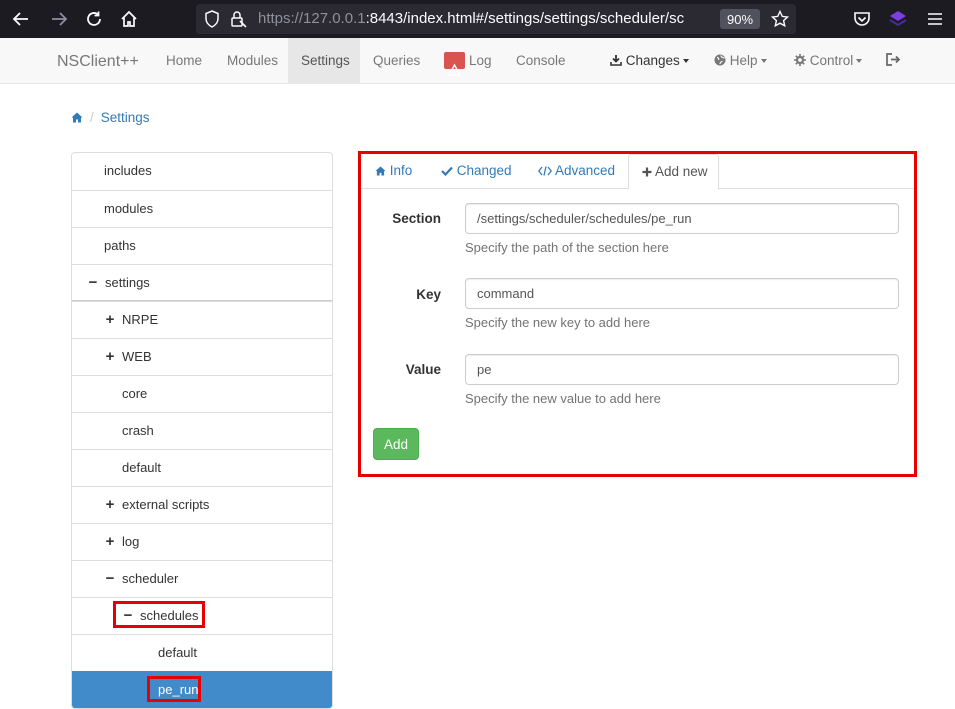 Image resolution: width=955 pixels, height=709 pixels. What do you see at coordinates (202, 652) in the screenshot?
I see `tree-item-schedules-default: default` at bounding box center [202, 652].